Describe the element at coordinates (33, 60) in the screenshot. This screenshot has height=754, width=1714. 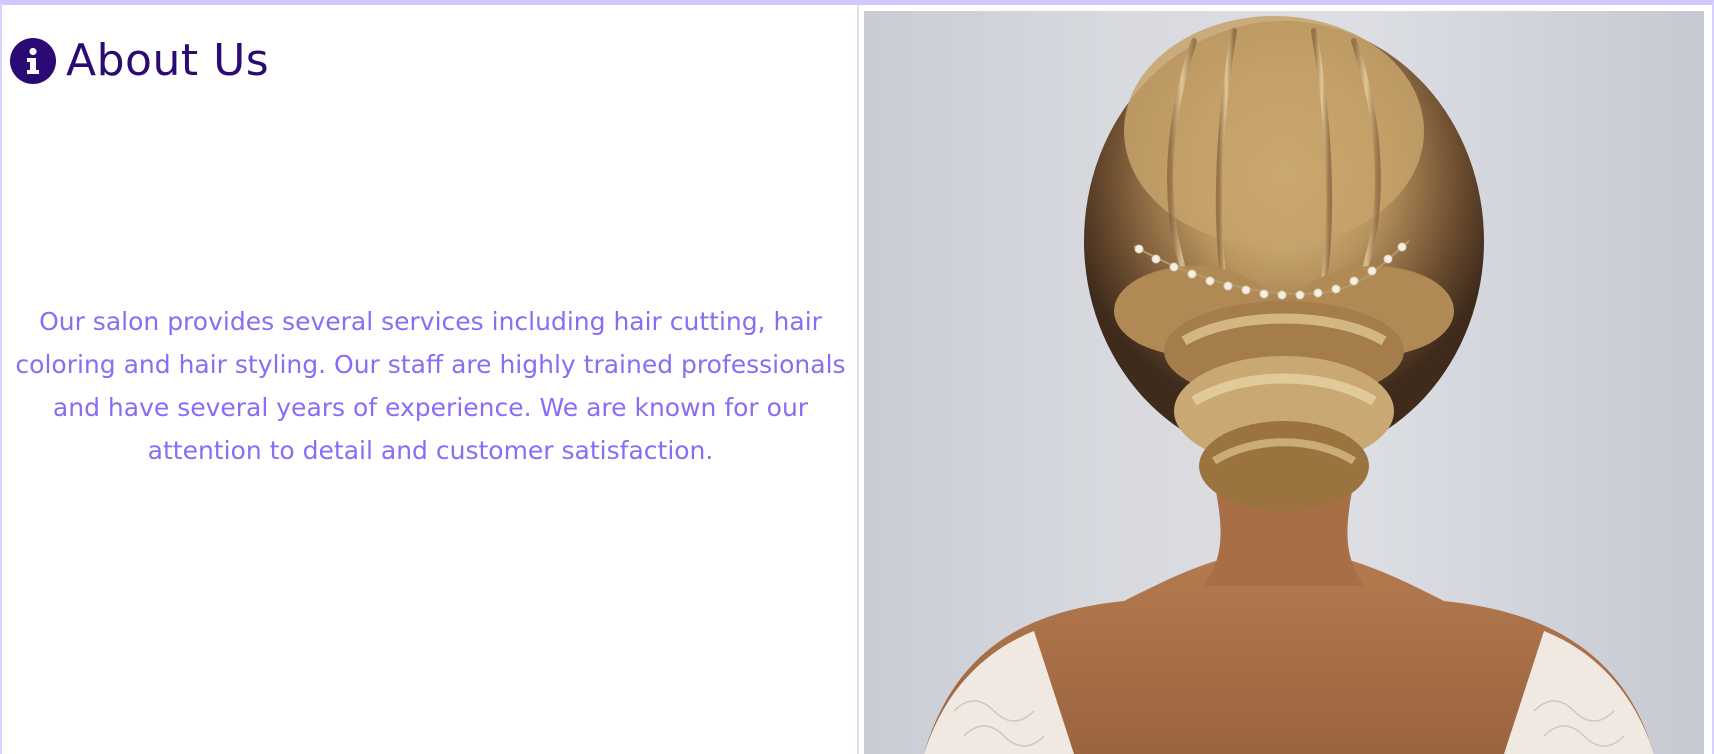
I see `info-circle-icon` at that location.